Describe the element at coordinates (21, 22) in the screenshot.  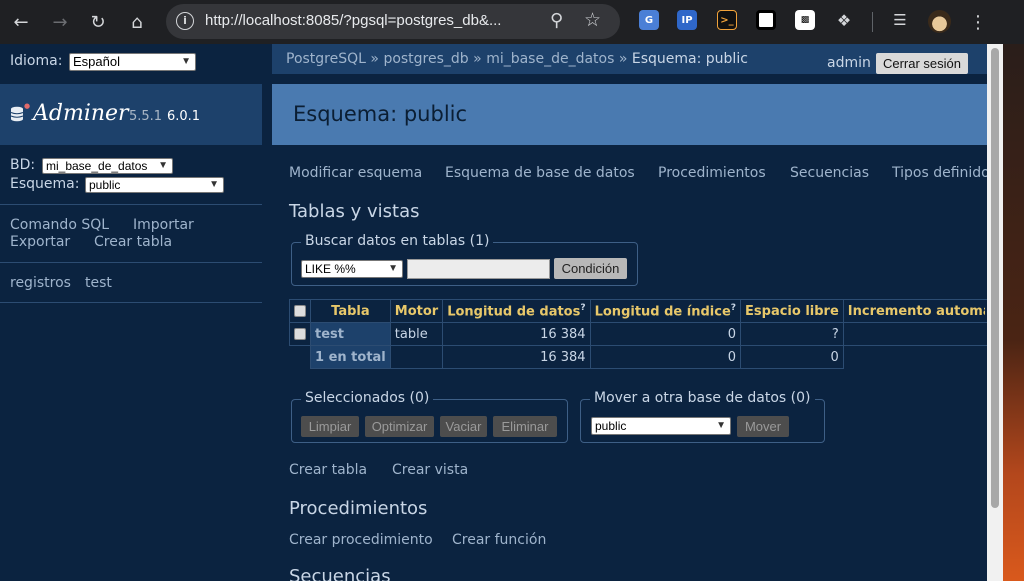
I see `back-icon: ←` at that location.